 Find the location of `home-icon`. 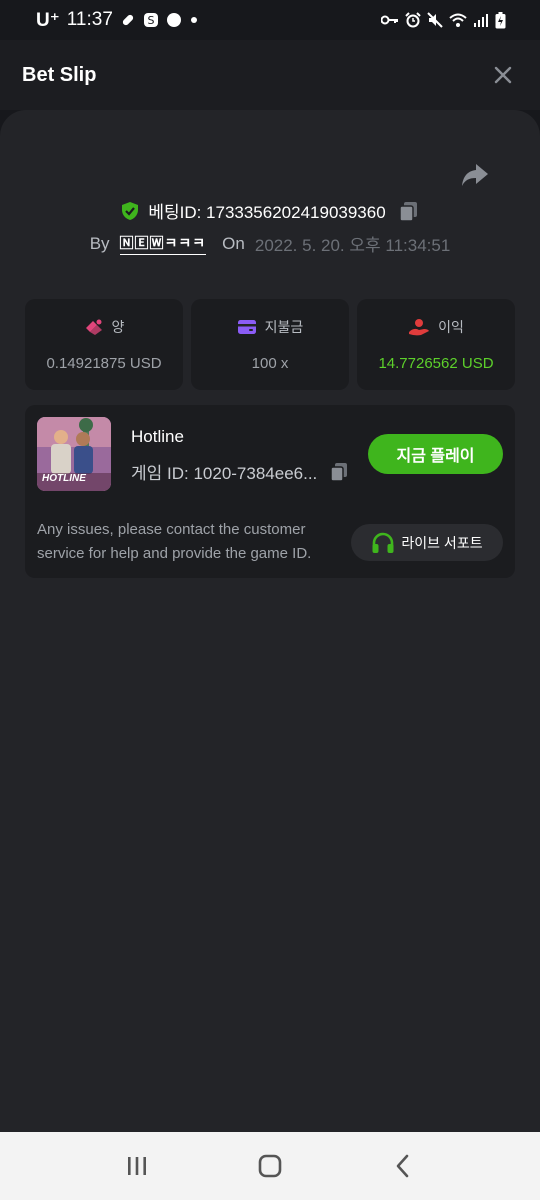

home-icon is located at coordinates (270, 1166).